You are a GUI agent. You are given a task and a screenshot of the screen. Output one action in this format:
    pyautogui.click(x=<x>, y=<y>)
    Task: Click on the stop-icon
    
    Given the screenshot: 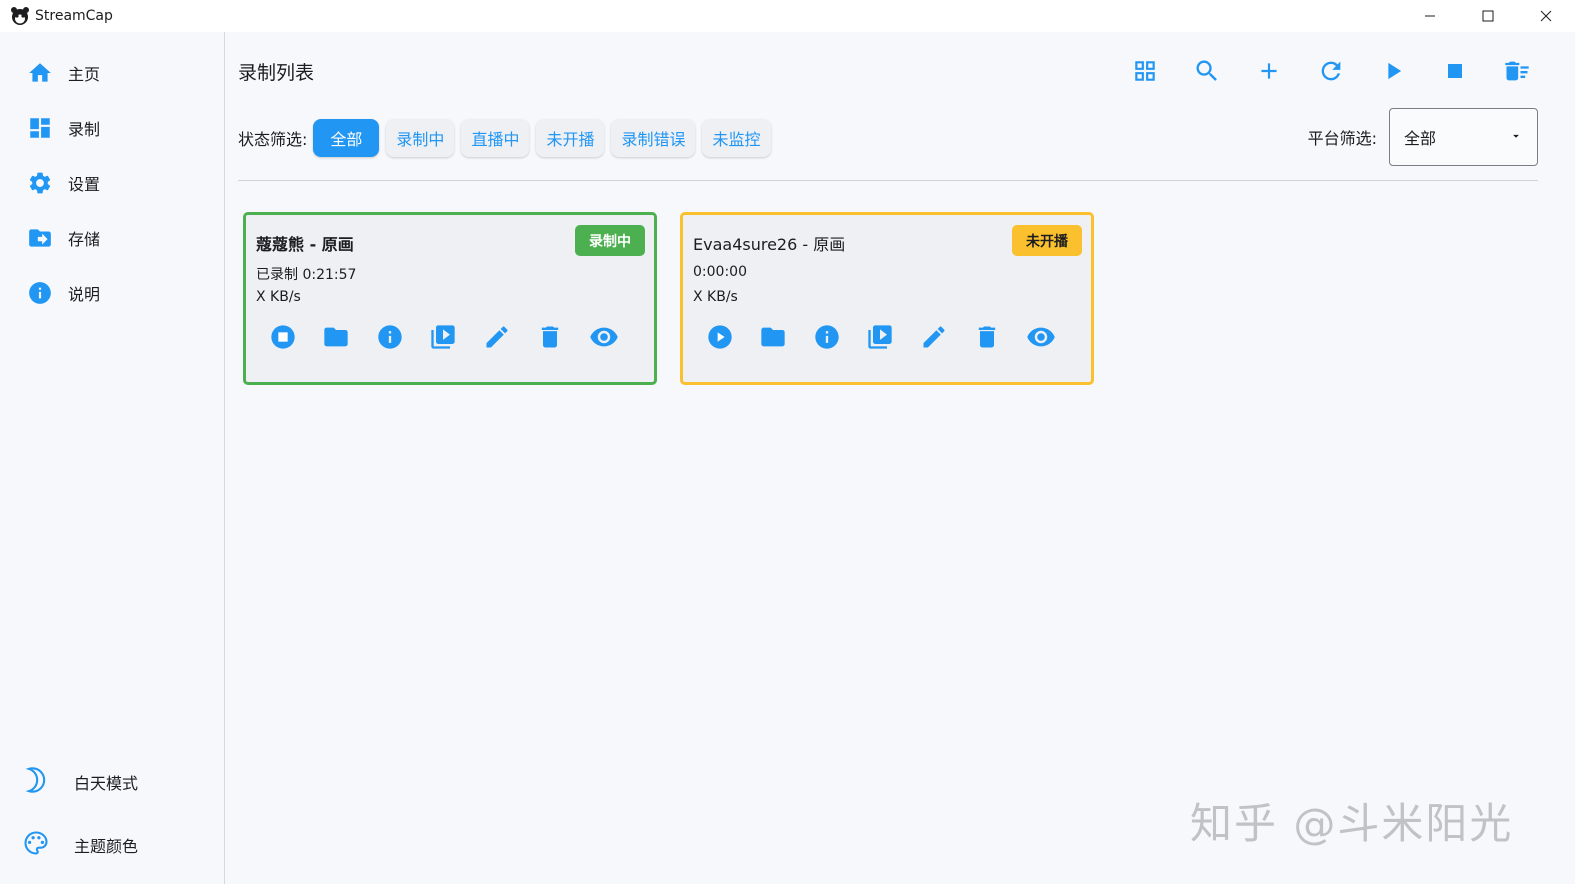 What is the action you would take?
    pyautogui.click(x=1455, y=71)
    